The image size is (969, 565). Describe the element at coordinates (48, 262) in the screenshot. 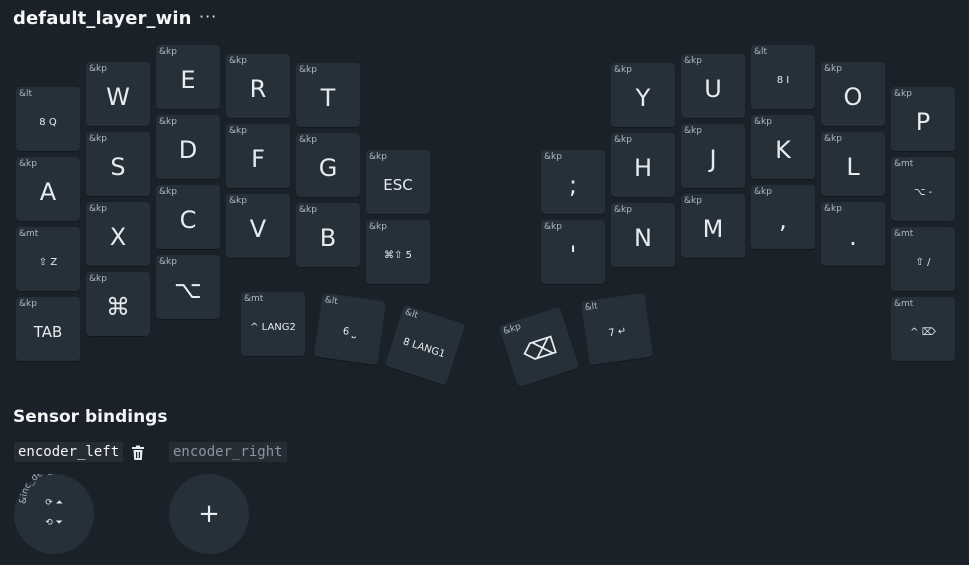

I see `key-label: ⇧ Z` at that location.